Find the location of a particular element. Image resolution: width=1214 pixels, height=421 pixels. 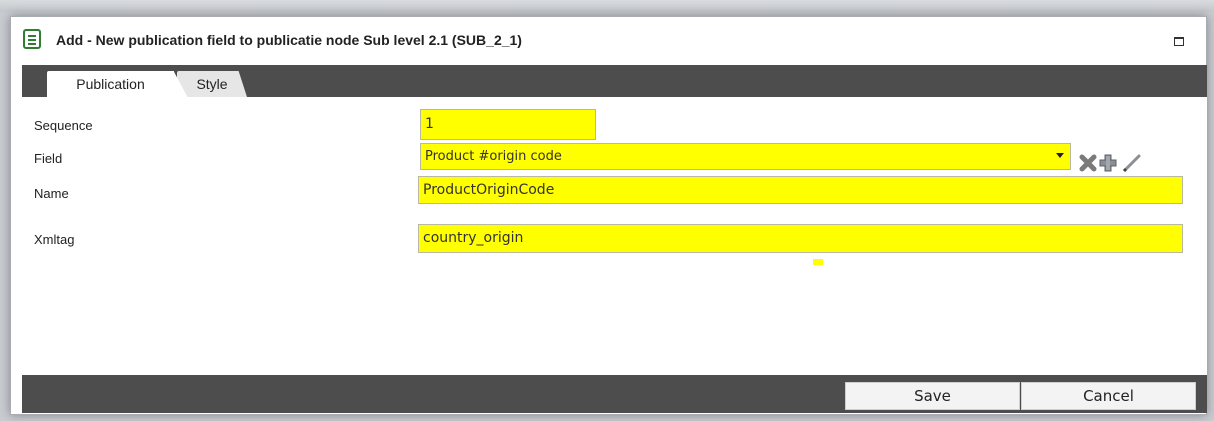

chevron-down-icon is located at coordinates (1060, 155).